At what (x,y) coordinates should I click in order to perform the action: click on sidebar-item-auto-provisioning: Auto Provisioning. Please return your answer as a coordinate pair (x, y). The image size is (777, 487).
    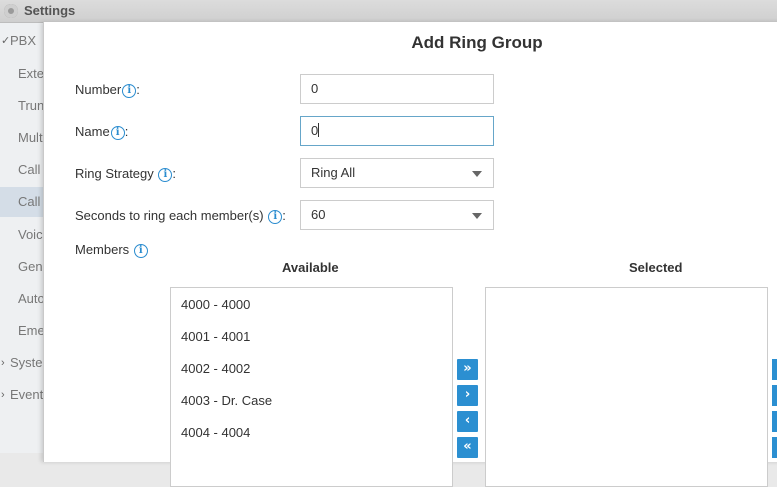
    Looking at the image, I should click on (22, 299).